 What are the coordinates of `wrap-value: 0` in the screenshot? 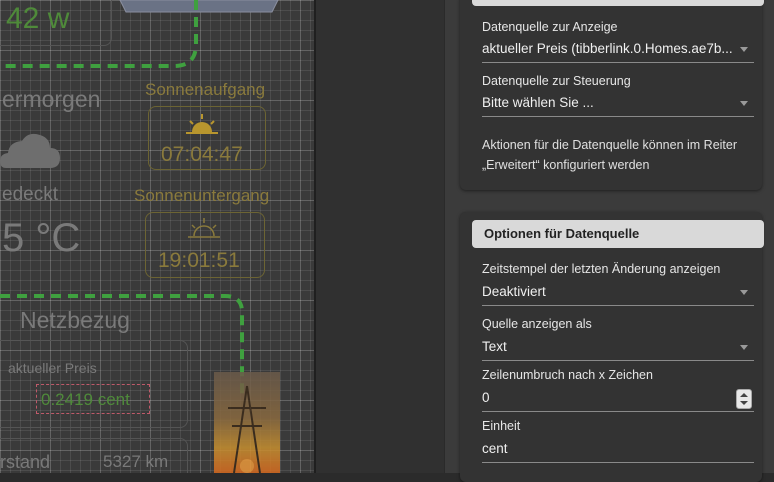 It's located at (486, 397).